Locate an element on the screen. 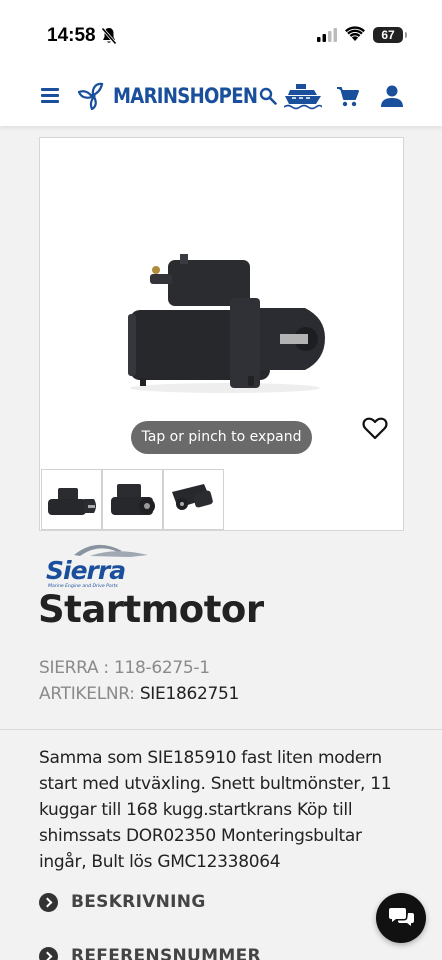  article-number-label: ARTIKELNR: is located at coordinates (87, 694).